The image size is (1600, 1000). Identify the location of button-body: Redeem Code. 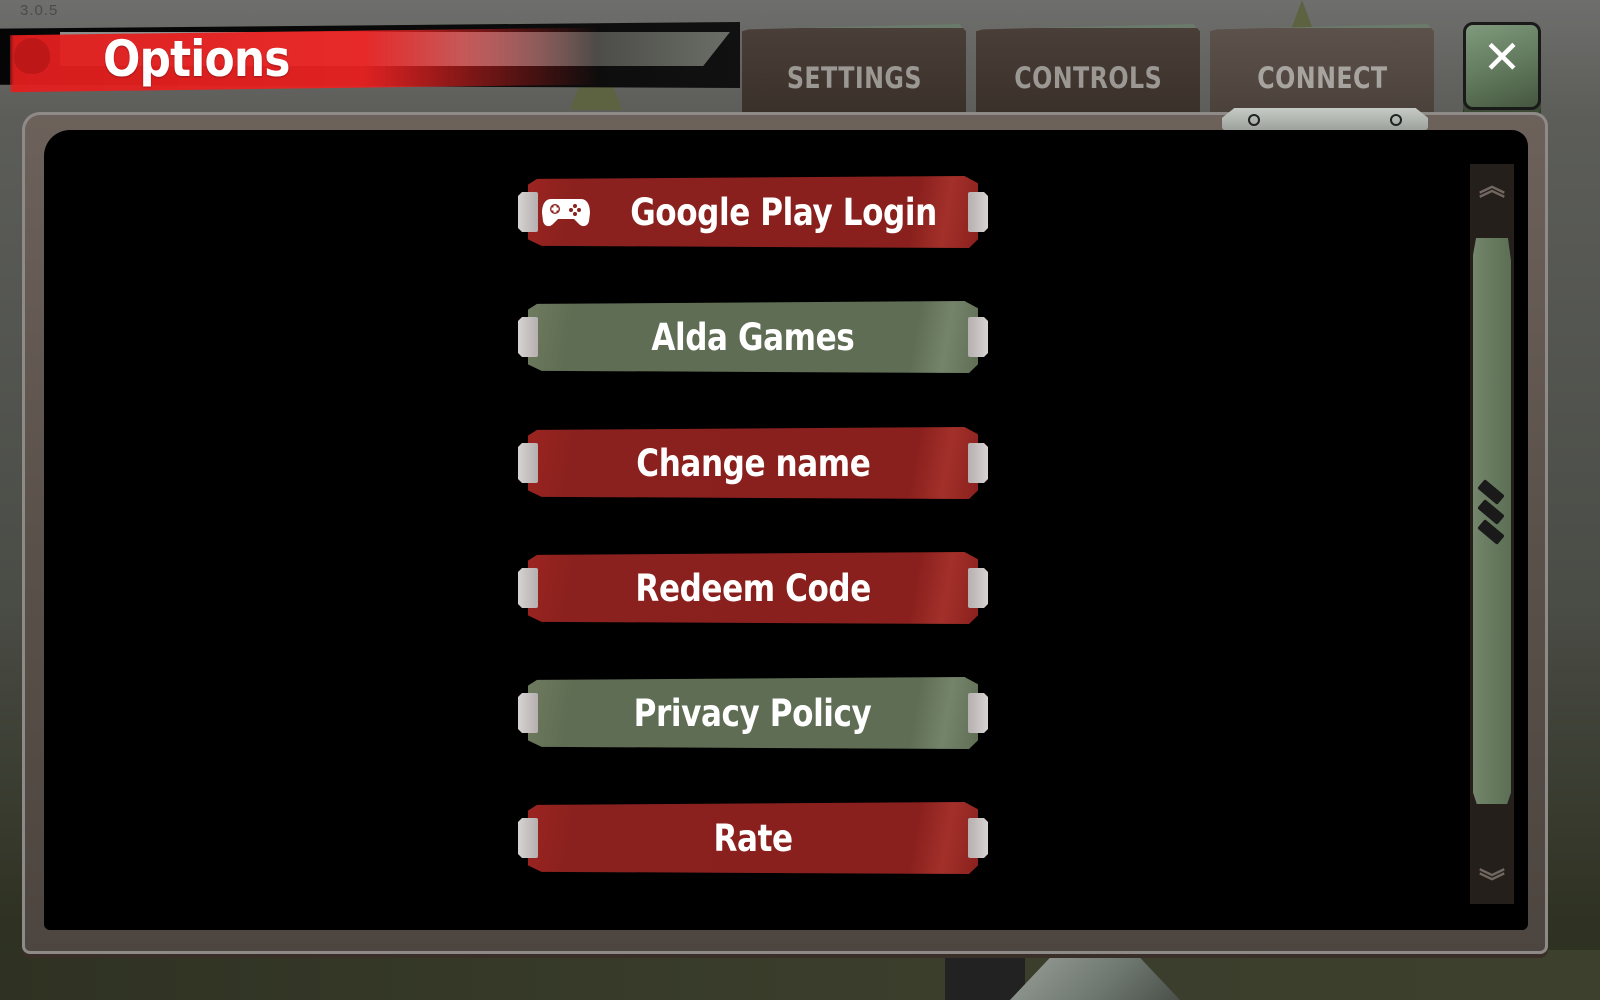
(753, 588).